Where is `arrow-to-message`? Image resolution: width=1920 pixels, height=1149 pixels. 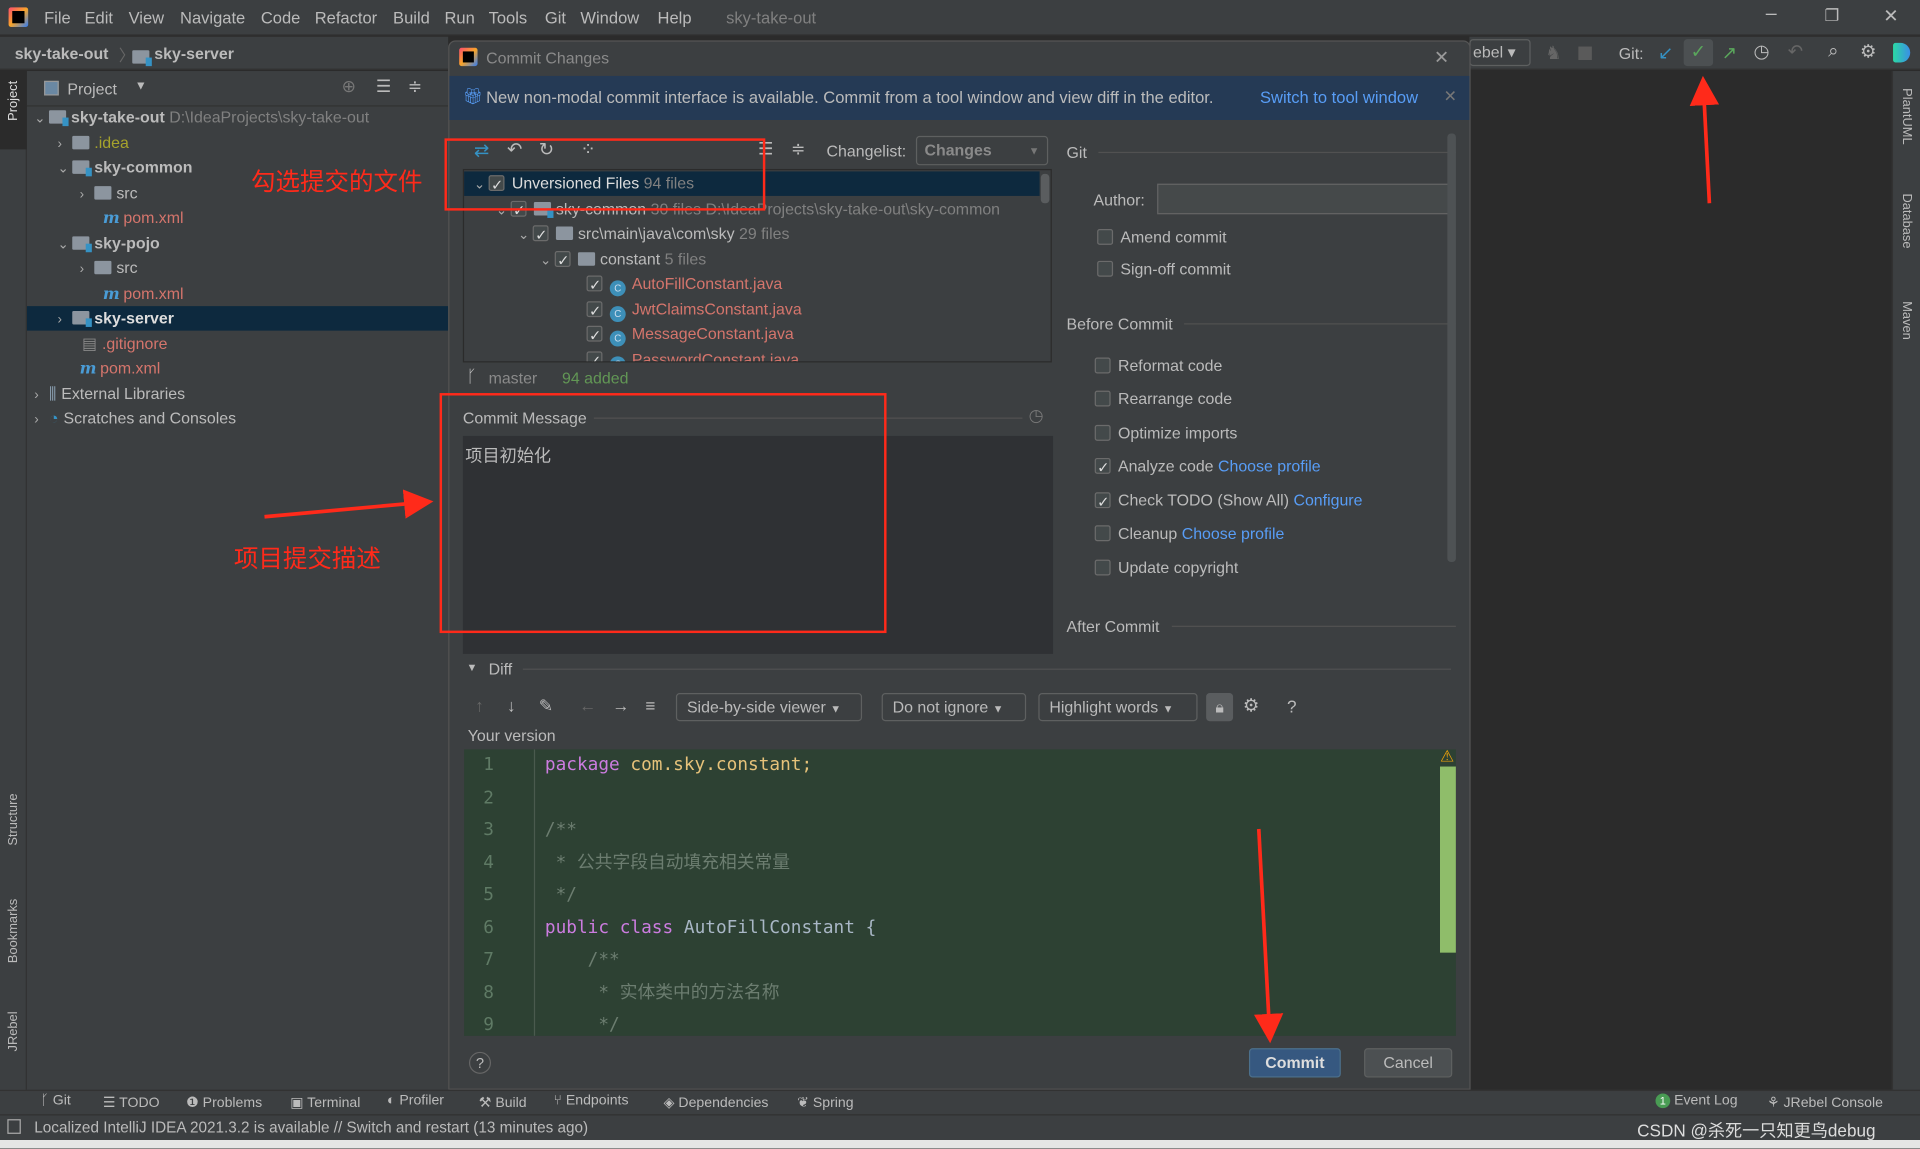 arrow-to-message is located at coordinates (349, 504).